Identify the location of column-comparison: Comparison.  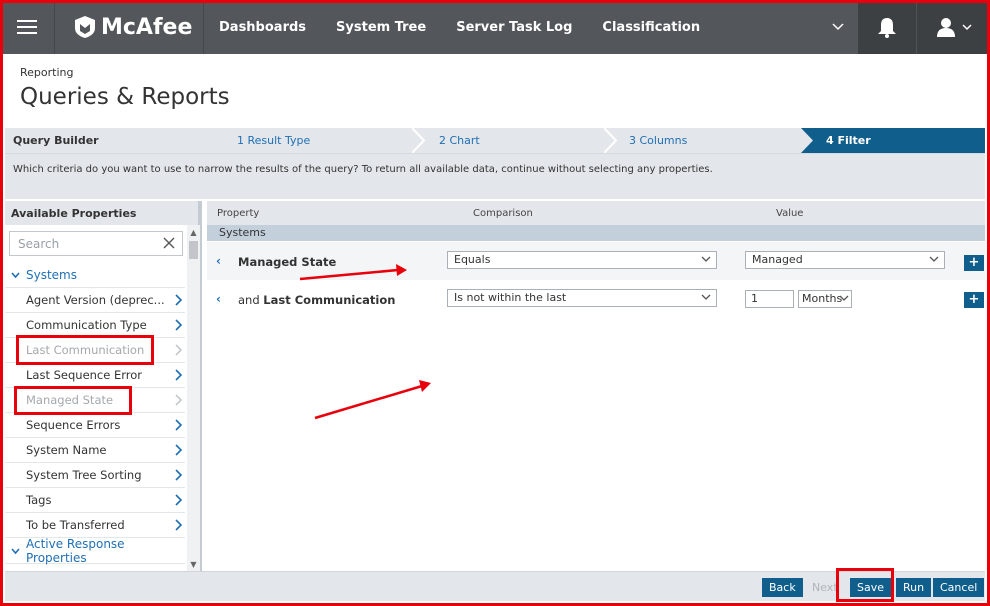
(503, 213).